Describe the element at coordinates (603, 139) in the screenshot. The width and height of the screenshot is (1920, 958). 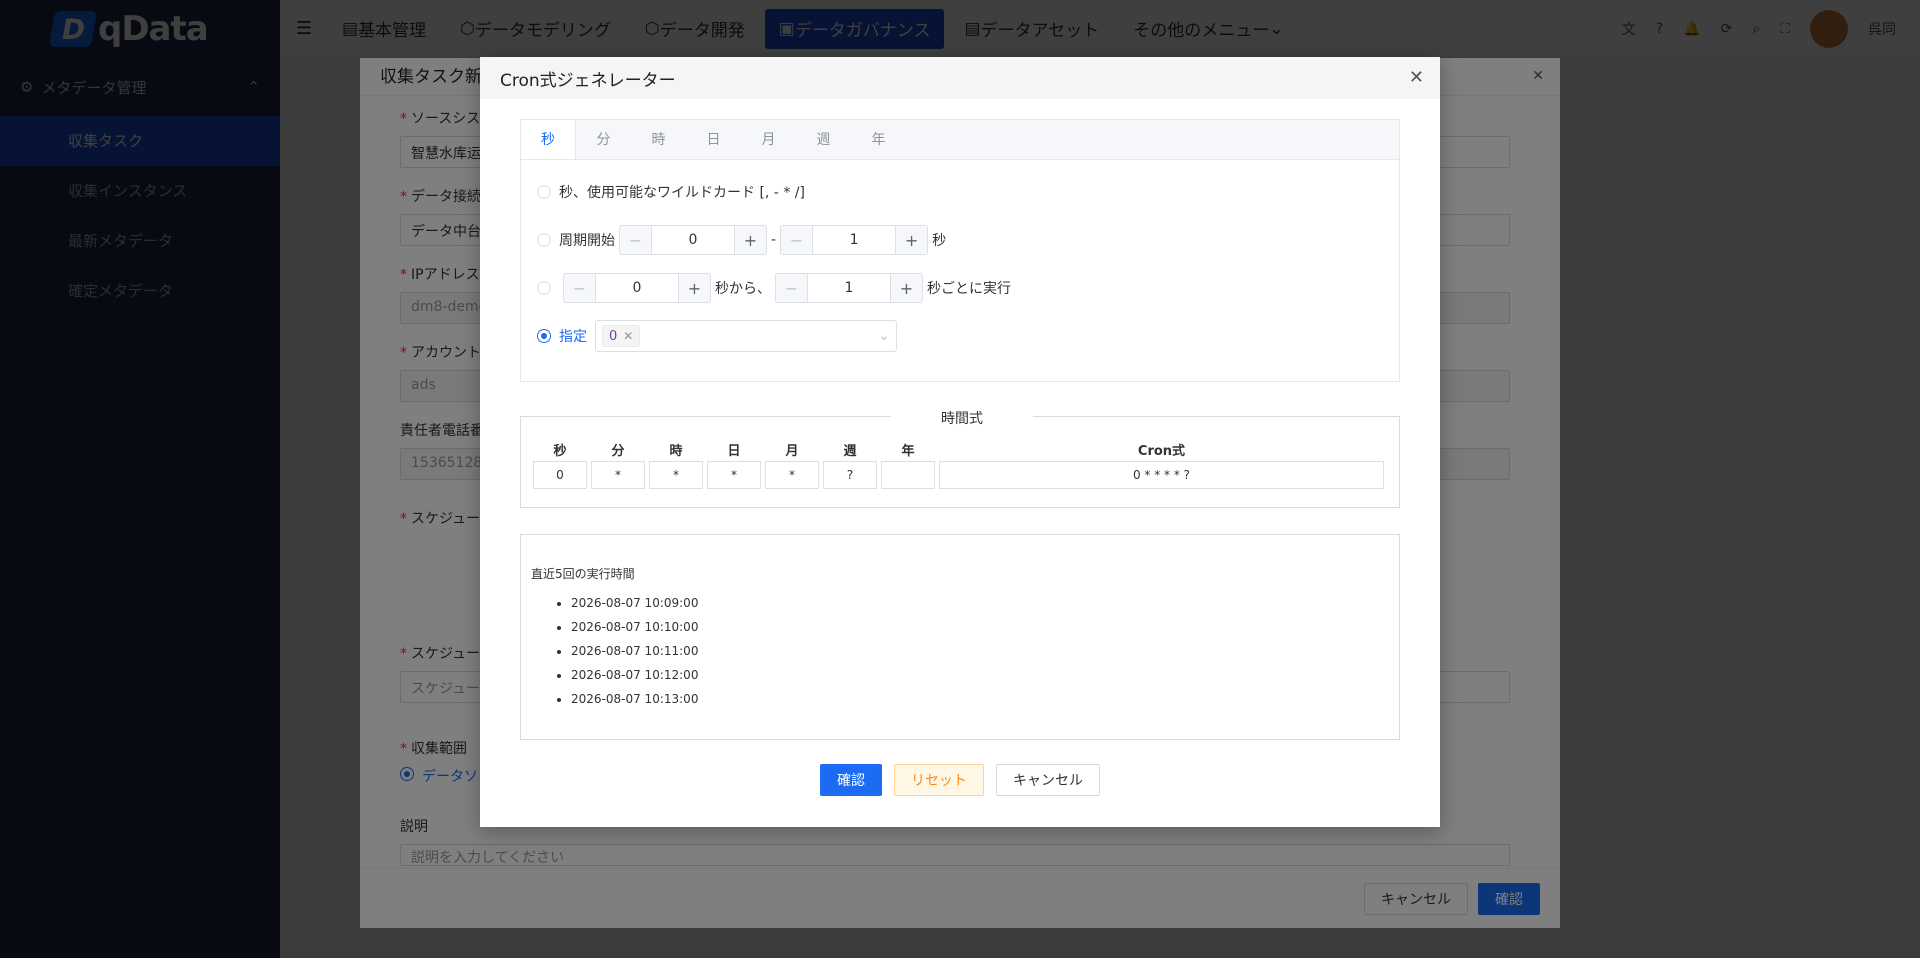
I see `tab-minute: 分` at that location.